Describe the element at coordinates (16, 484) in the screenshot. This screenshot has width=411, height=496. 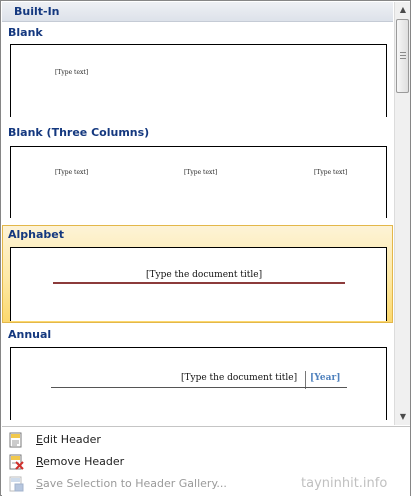
I see `save-selection-icon` at that location.